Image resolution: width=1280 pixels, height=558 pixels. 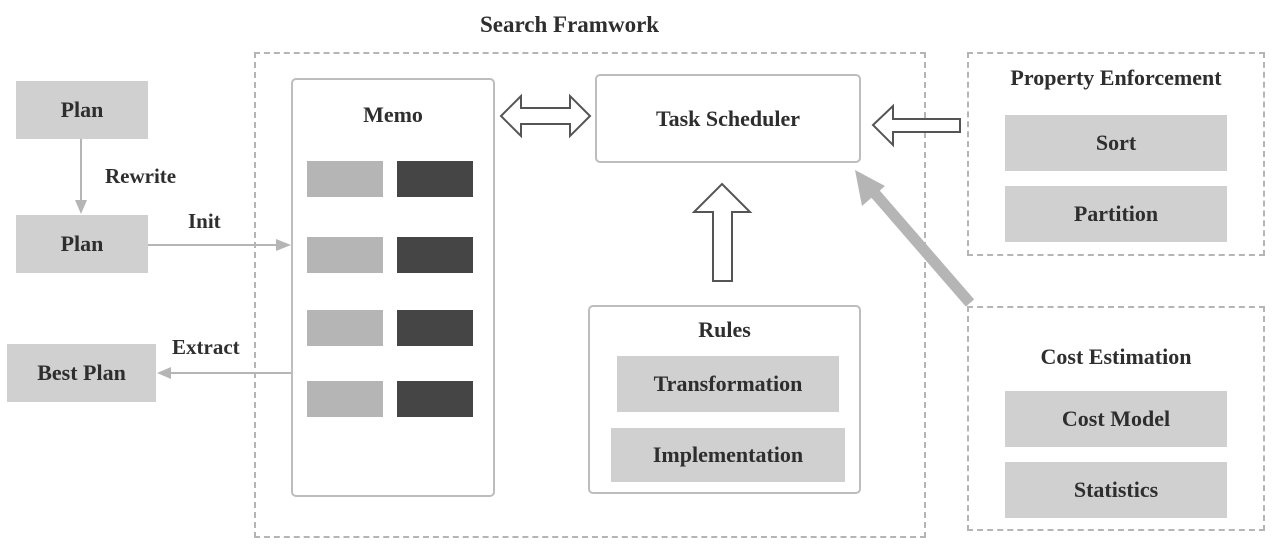 I want to click on cost-model: Cost Model, so click(x=1116, y=419).